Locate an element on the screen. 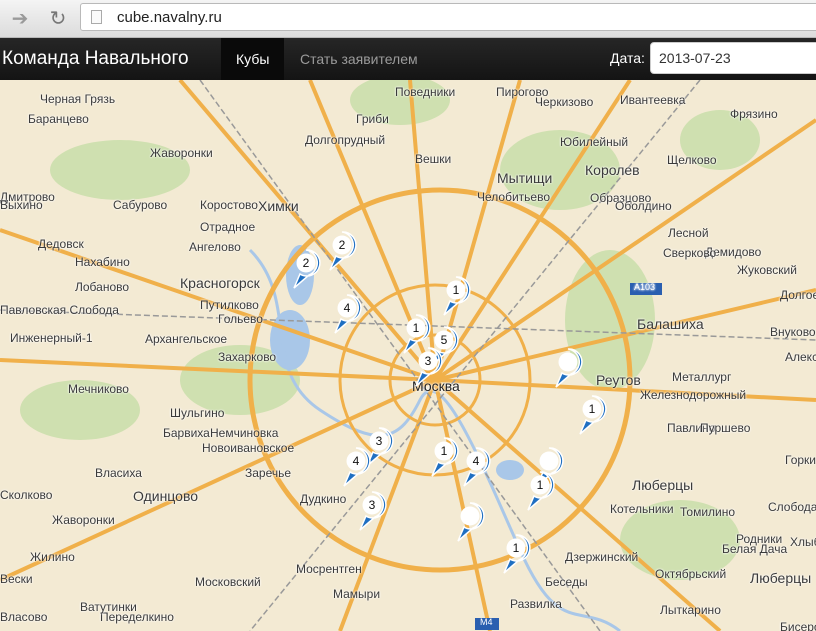  place-label: Новоивановское is located at coordinates (248, 448).